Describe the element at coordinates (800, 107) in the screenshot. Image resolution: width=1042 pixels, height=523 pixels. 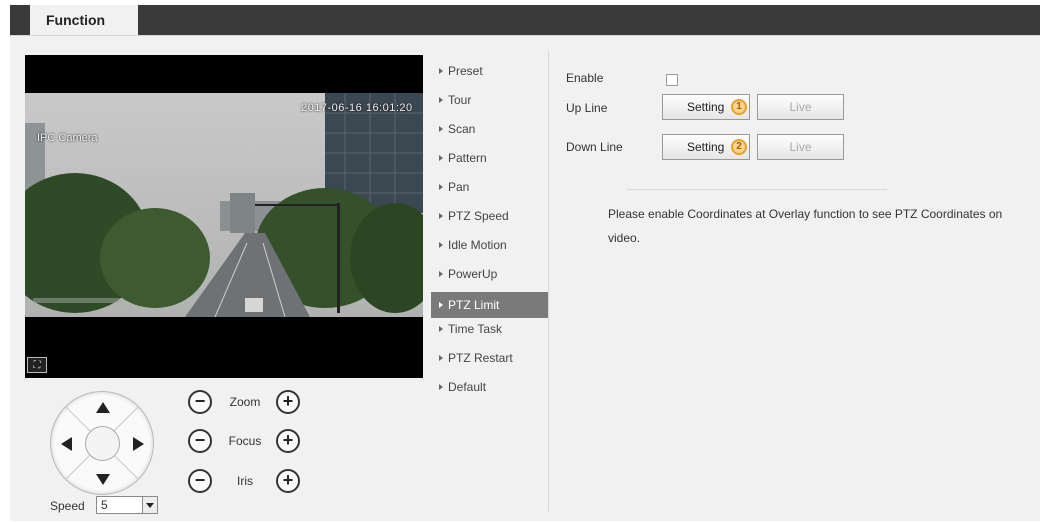
I see `up-line-live-button: Live` at that location.